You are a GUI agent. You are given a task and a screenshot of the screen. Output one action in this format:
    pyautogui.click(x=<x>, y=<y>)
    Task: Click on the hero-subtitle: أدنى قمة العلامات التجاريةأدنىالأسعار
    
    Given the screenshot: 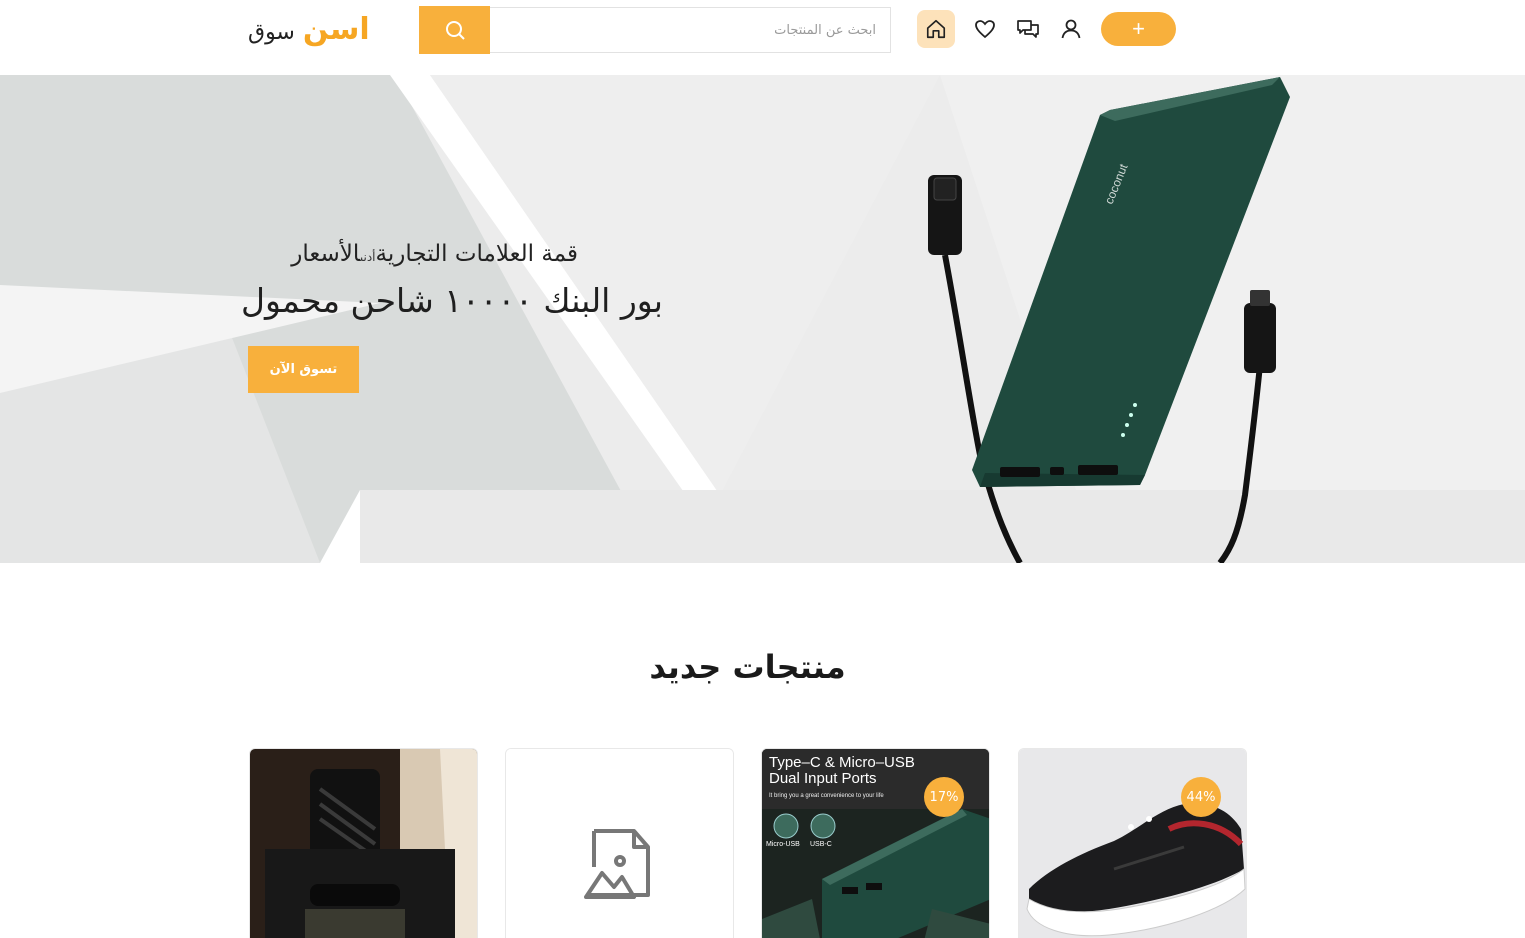 What is the action you would take?
    pyautogui.click(x=434, y=254)
    